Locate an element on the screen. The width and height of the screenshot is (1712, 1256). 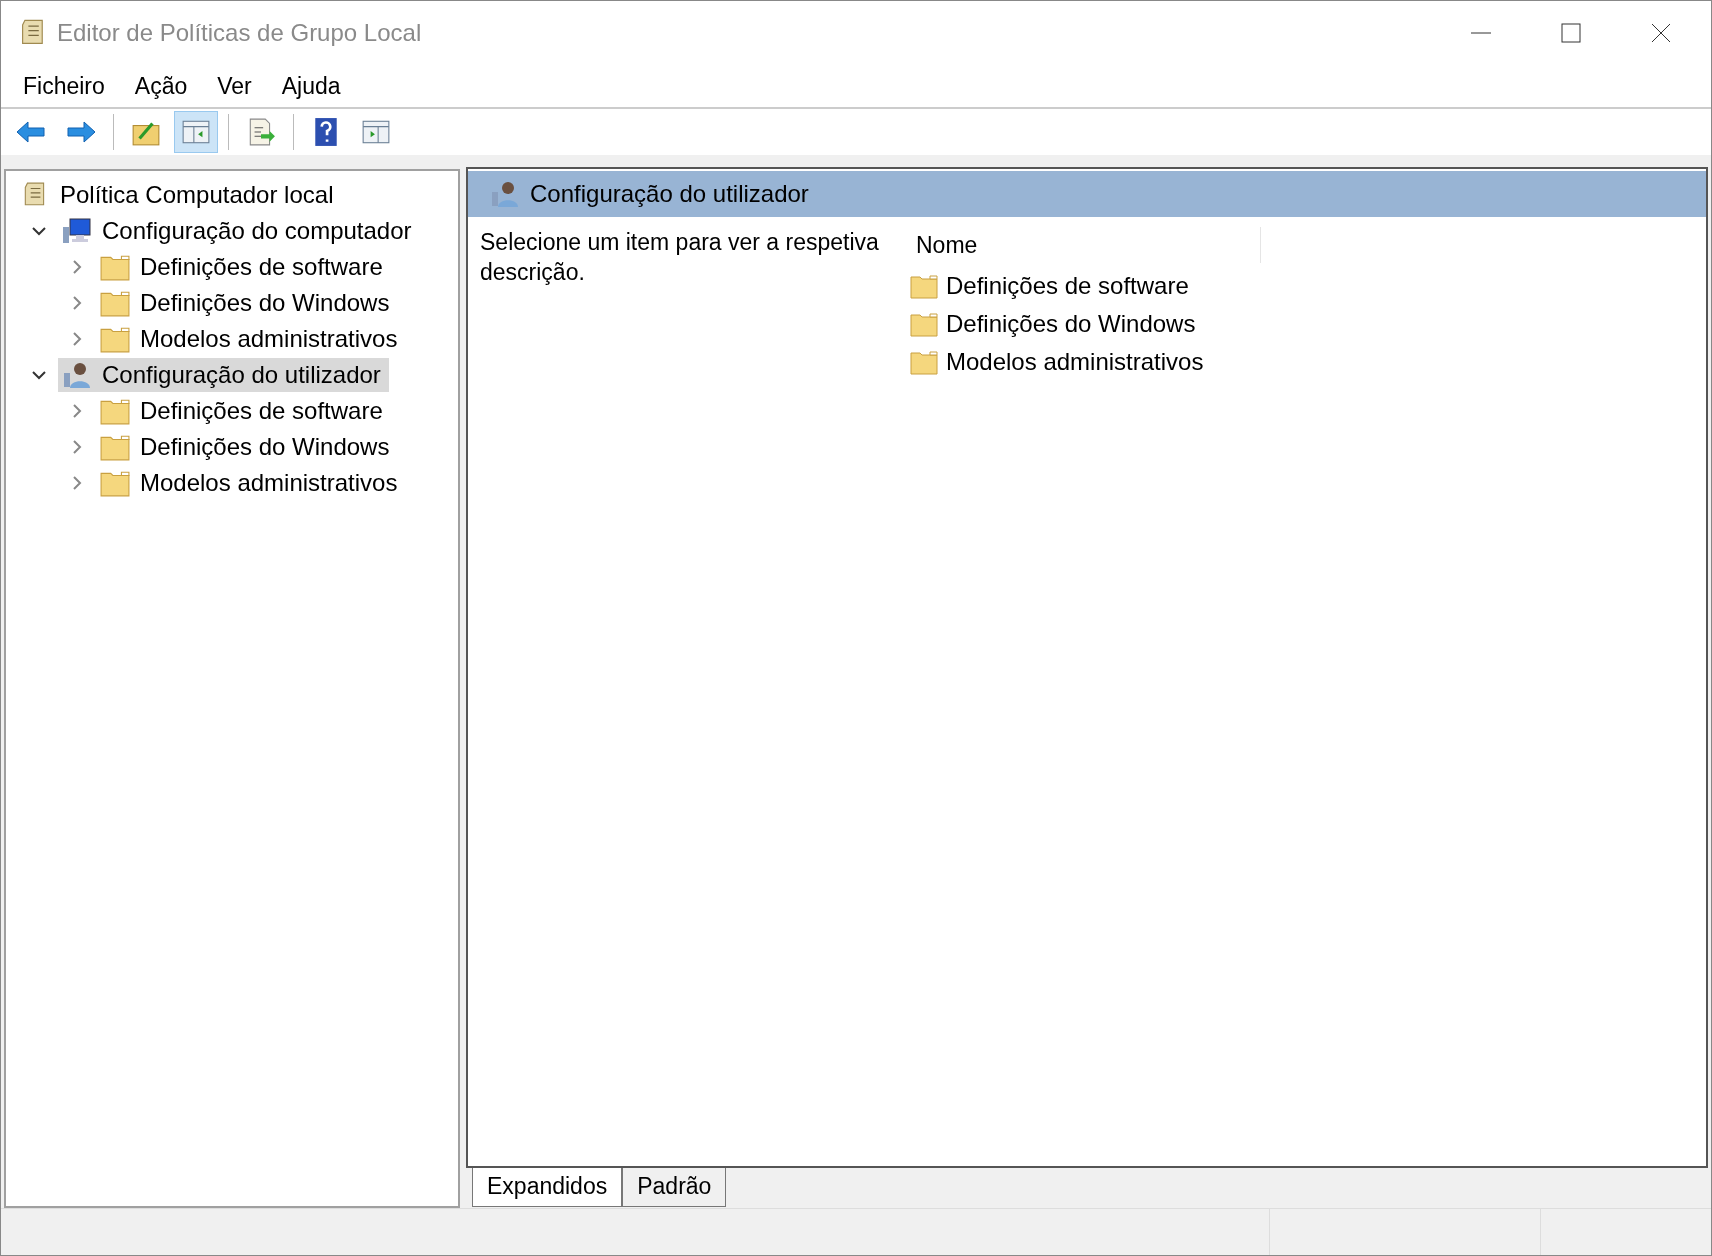
computer-icon is located at coordinates (77, 231).